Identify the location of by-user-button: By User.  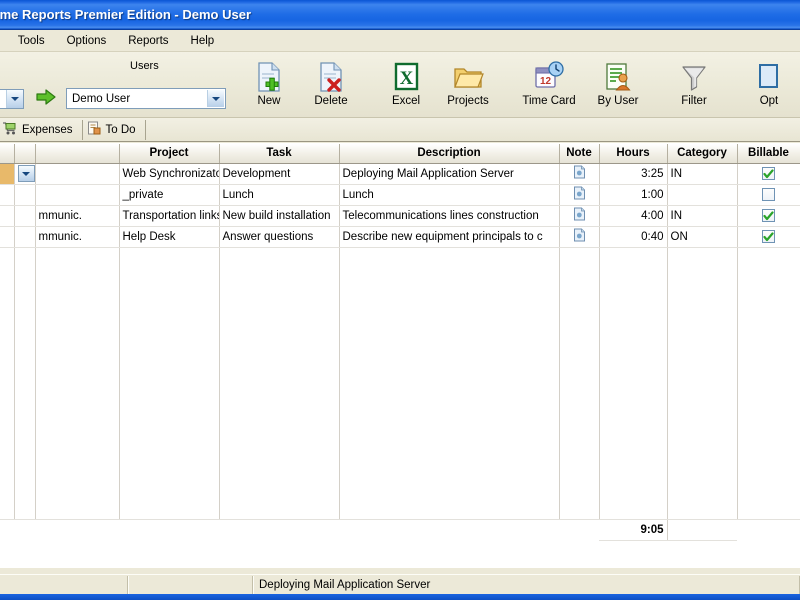
(618, 81).